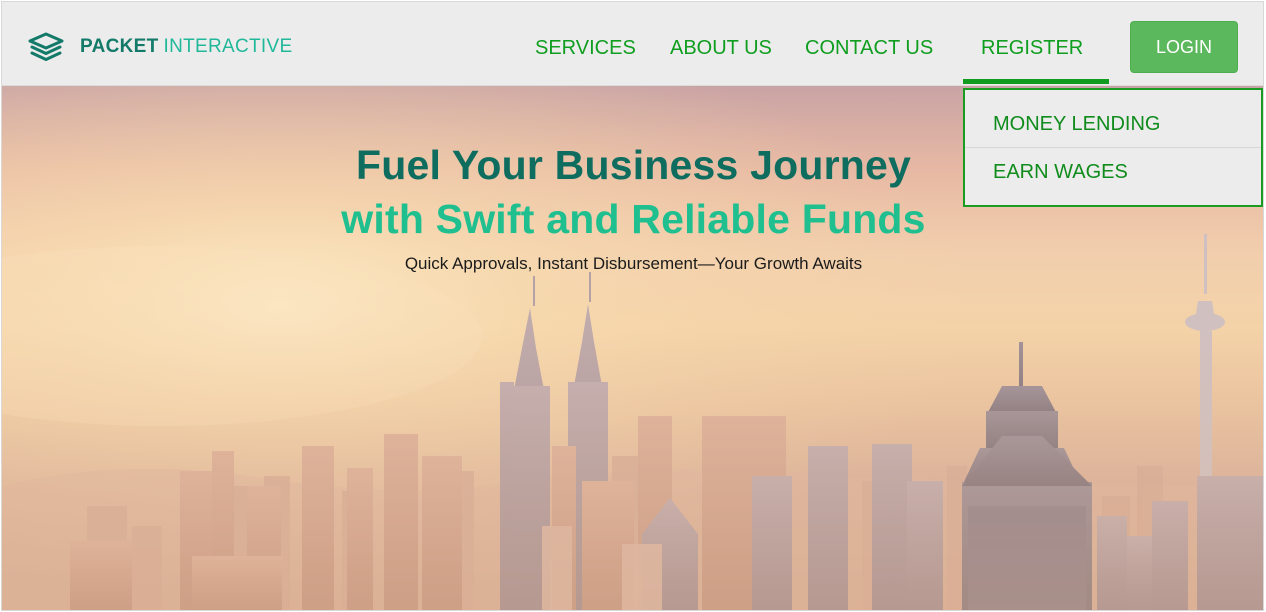 This screenshot has height=612, width=1266. Describe the element at coordinates (1113, 172) in the screenshot. I see `menu-item-earn-wages: EARN WAGES` at that location.